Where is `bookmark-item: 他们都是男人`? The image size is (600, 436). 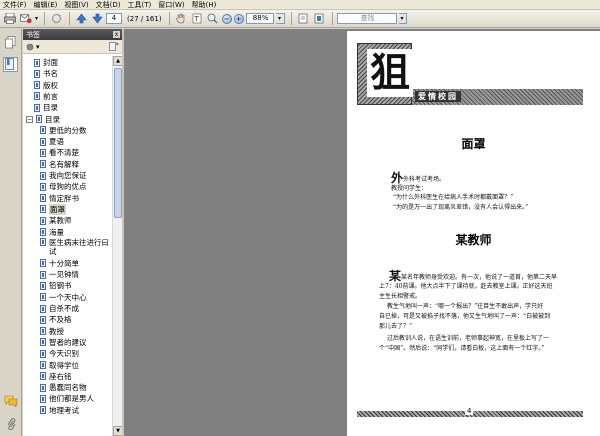
bookmark-item: 他们都是男人 is located at coordinates (67, 398).